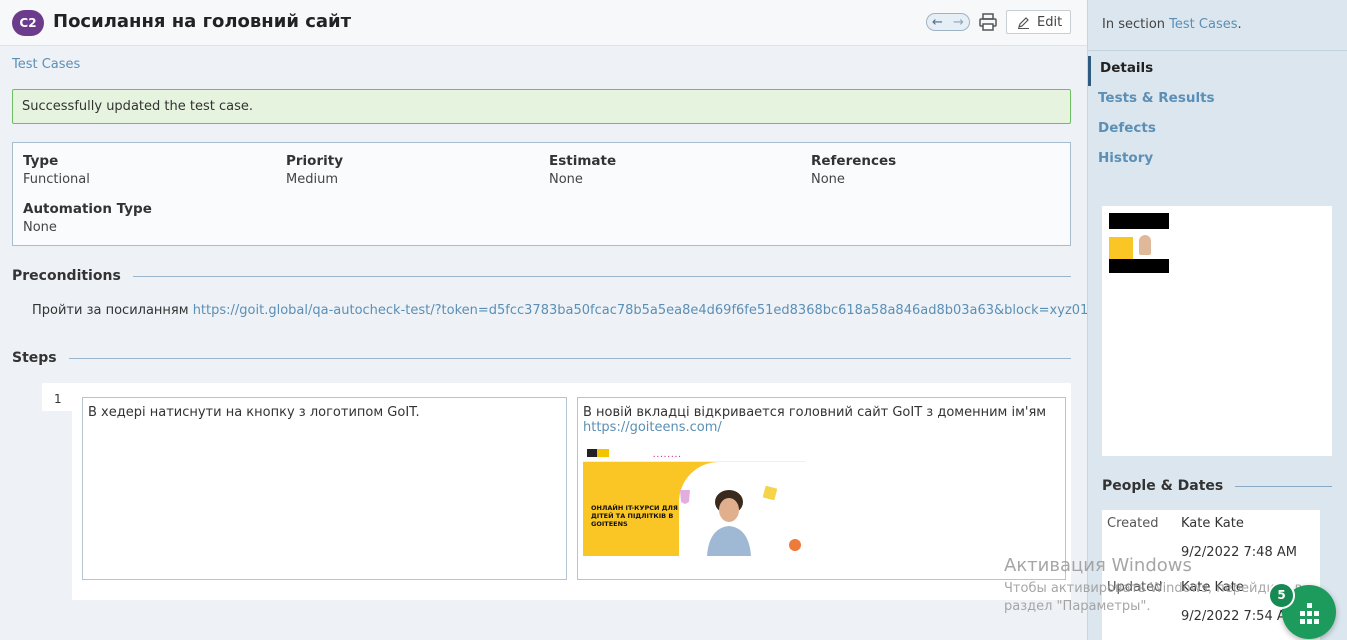  What do you see at coordinates (1135, 587) in the screenshot?
I see `updated-label: Updated` at bounding box center [1135, 587].